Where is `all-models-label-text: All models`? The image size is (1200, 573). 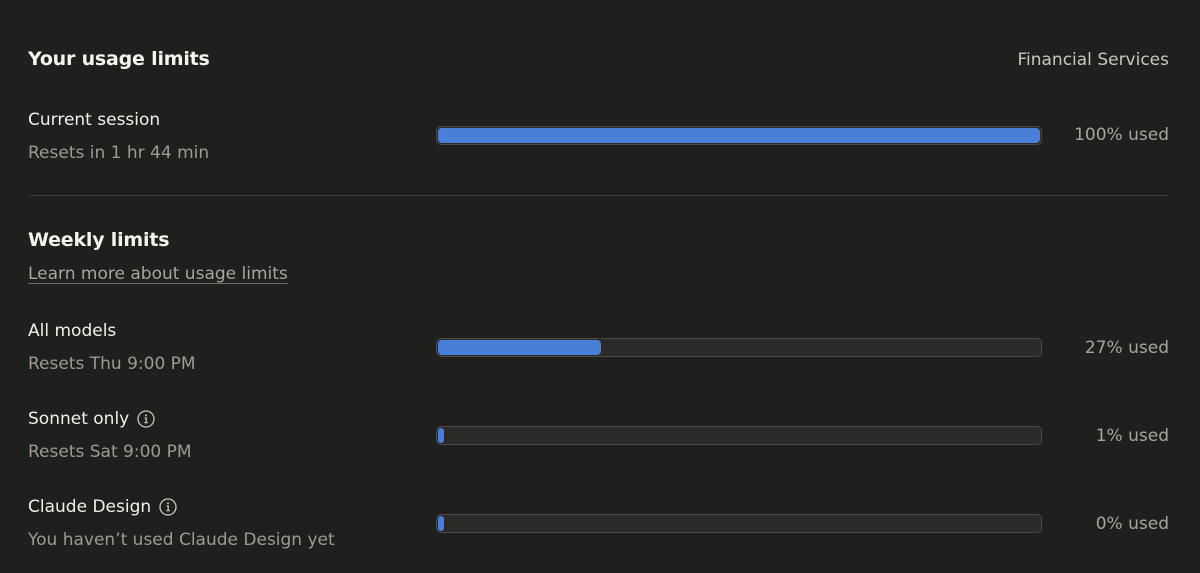 all-models-label-text: All models is located at coordinates (72, 331).